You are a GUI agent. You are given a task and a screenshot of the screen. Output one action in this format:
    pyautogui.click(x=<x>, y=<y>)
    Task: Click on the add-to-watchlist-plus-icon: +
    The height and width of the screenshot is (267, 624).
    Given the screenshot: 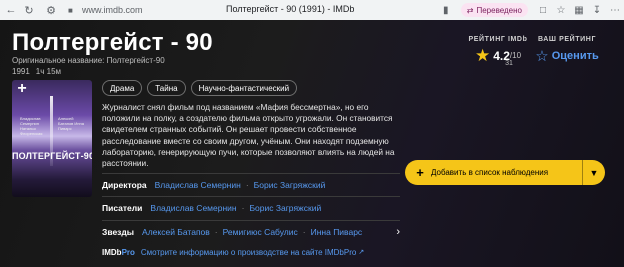 What is the action you would take?
    pyautogui.click(x=22, y=89)
    